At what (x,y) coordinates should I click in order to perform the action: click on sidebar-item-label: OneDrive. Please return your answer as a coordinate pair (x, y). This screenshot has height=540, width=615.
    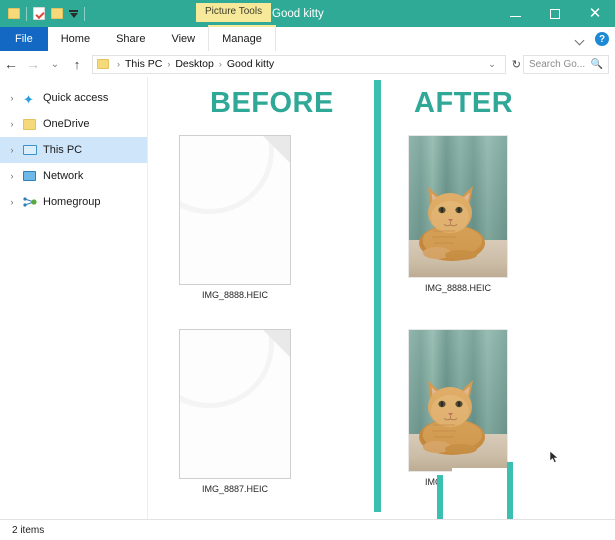
    Looking at the image, I should click on (66, 124).